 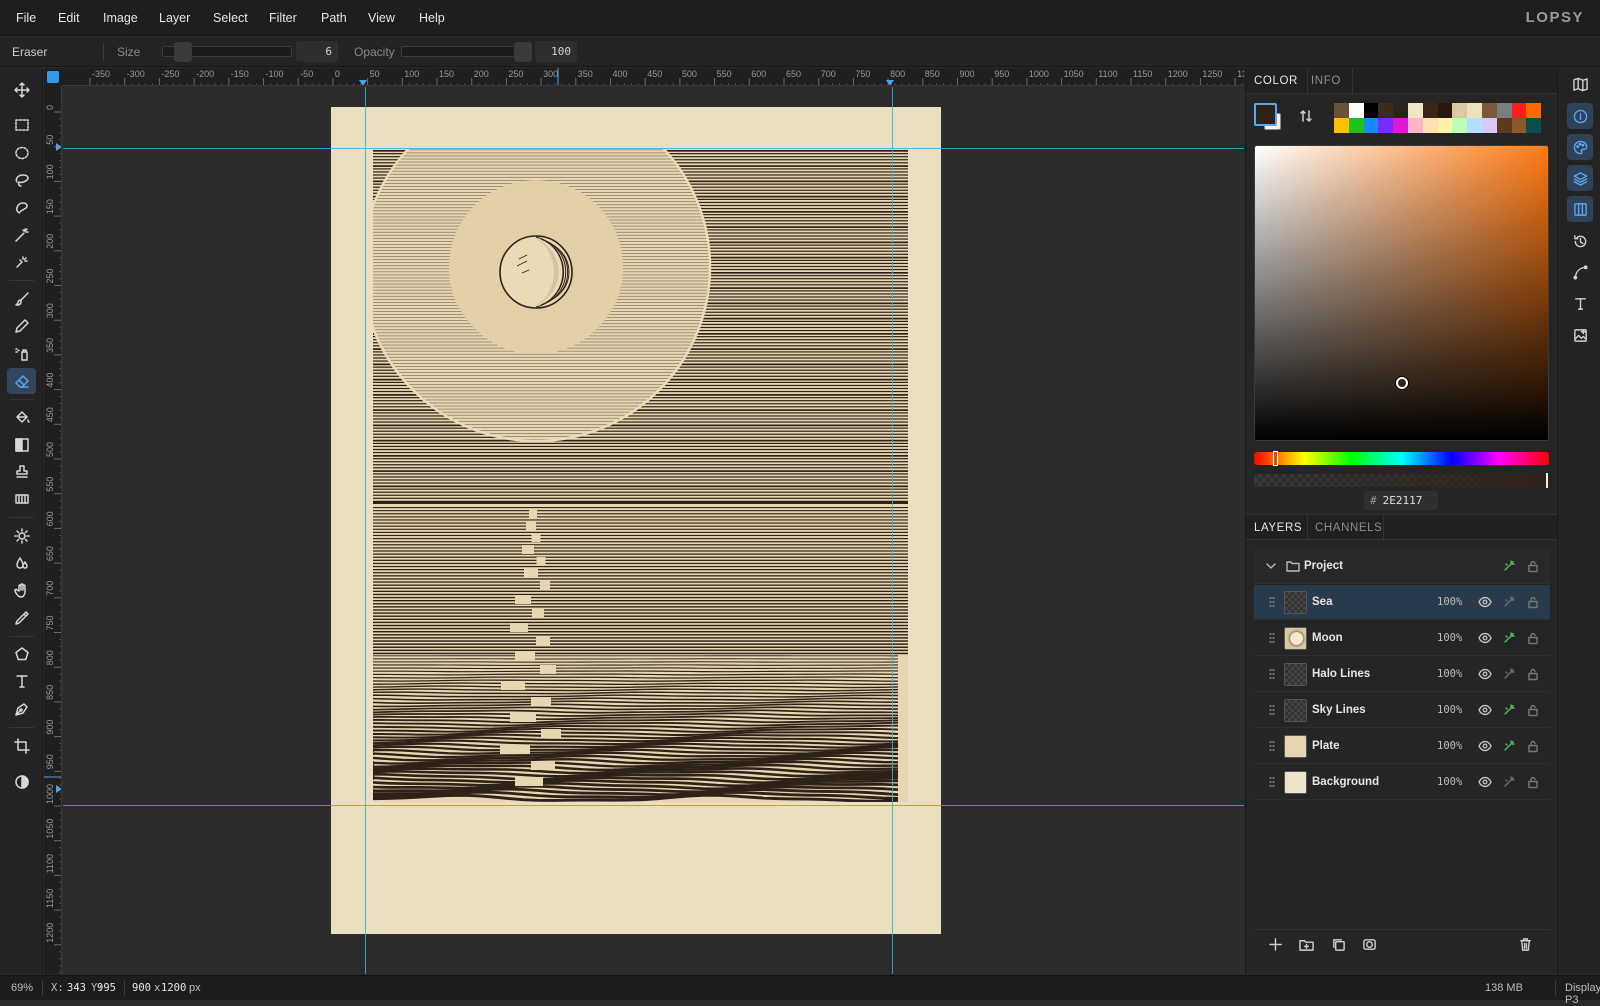 What do you see at coordinates (53, 77) in the screenshot?
I see `ruler-corner` at bounding box center [53, 77].